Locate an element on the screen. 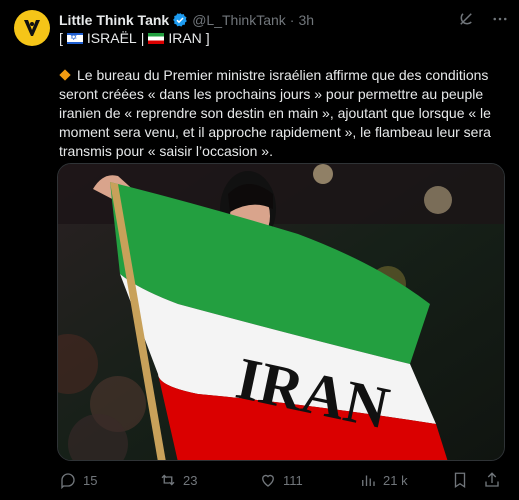  reply-button: 15 is located at coordinates (78, 480).